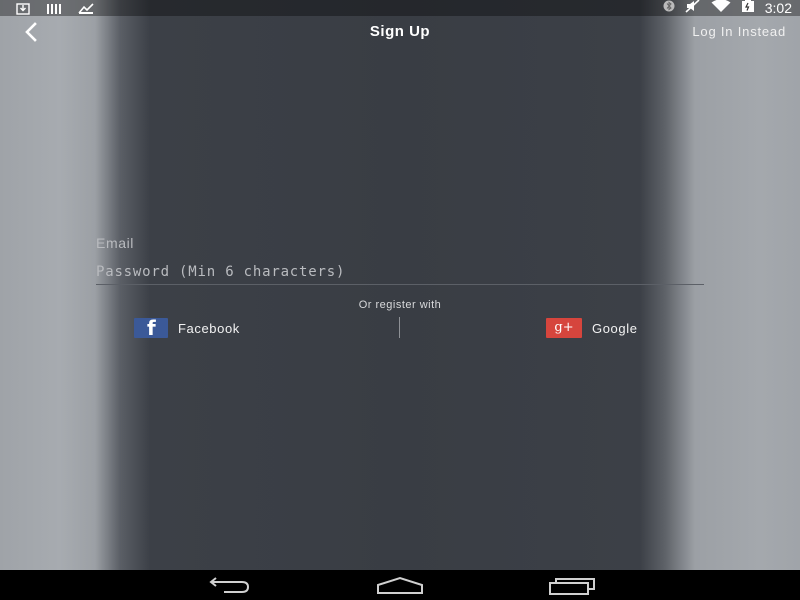  I want to click on google-register-button: g+ Google, so click(592, 328).